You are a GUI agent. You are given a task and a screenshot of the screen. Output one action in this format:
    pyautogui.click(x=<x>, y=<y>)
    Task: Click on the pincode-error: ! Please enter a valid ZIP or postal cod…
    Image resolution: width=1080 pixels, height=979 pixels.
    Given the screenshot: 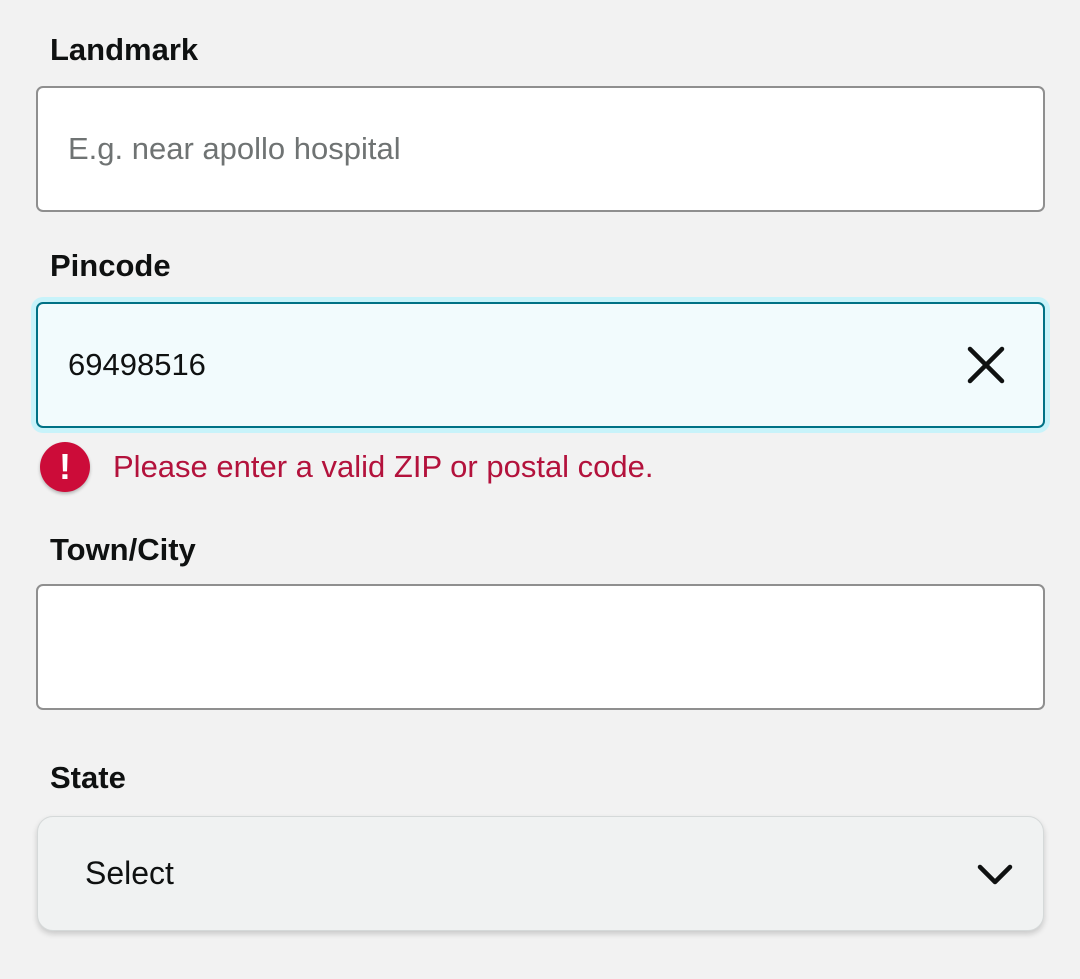 What is the action you would take?
    pyautogui.click(x=347, y=467)
    